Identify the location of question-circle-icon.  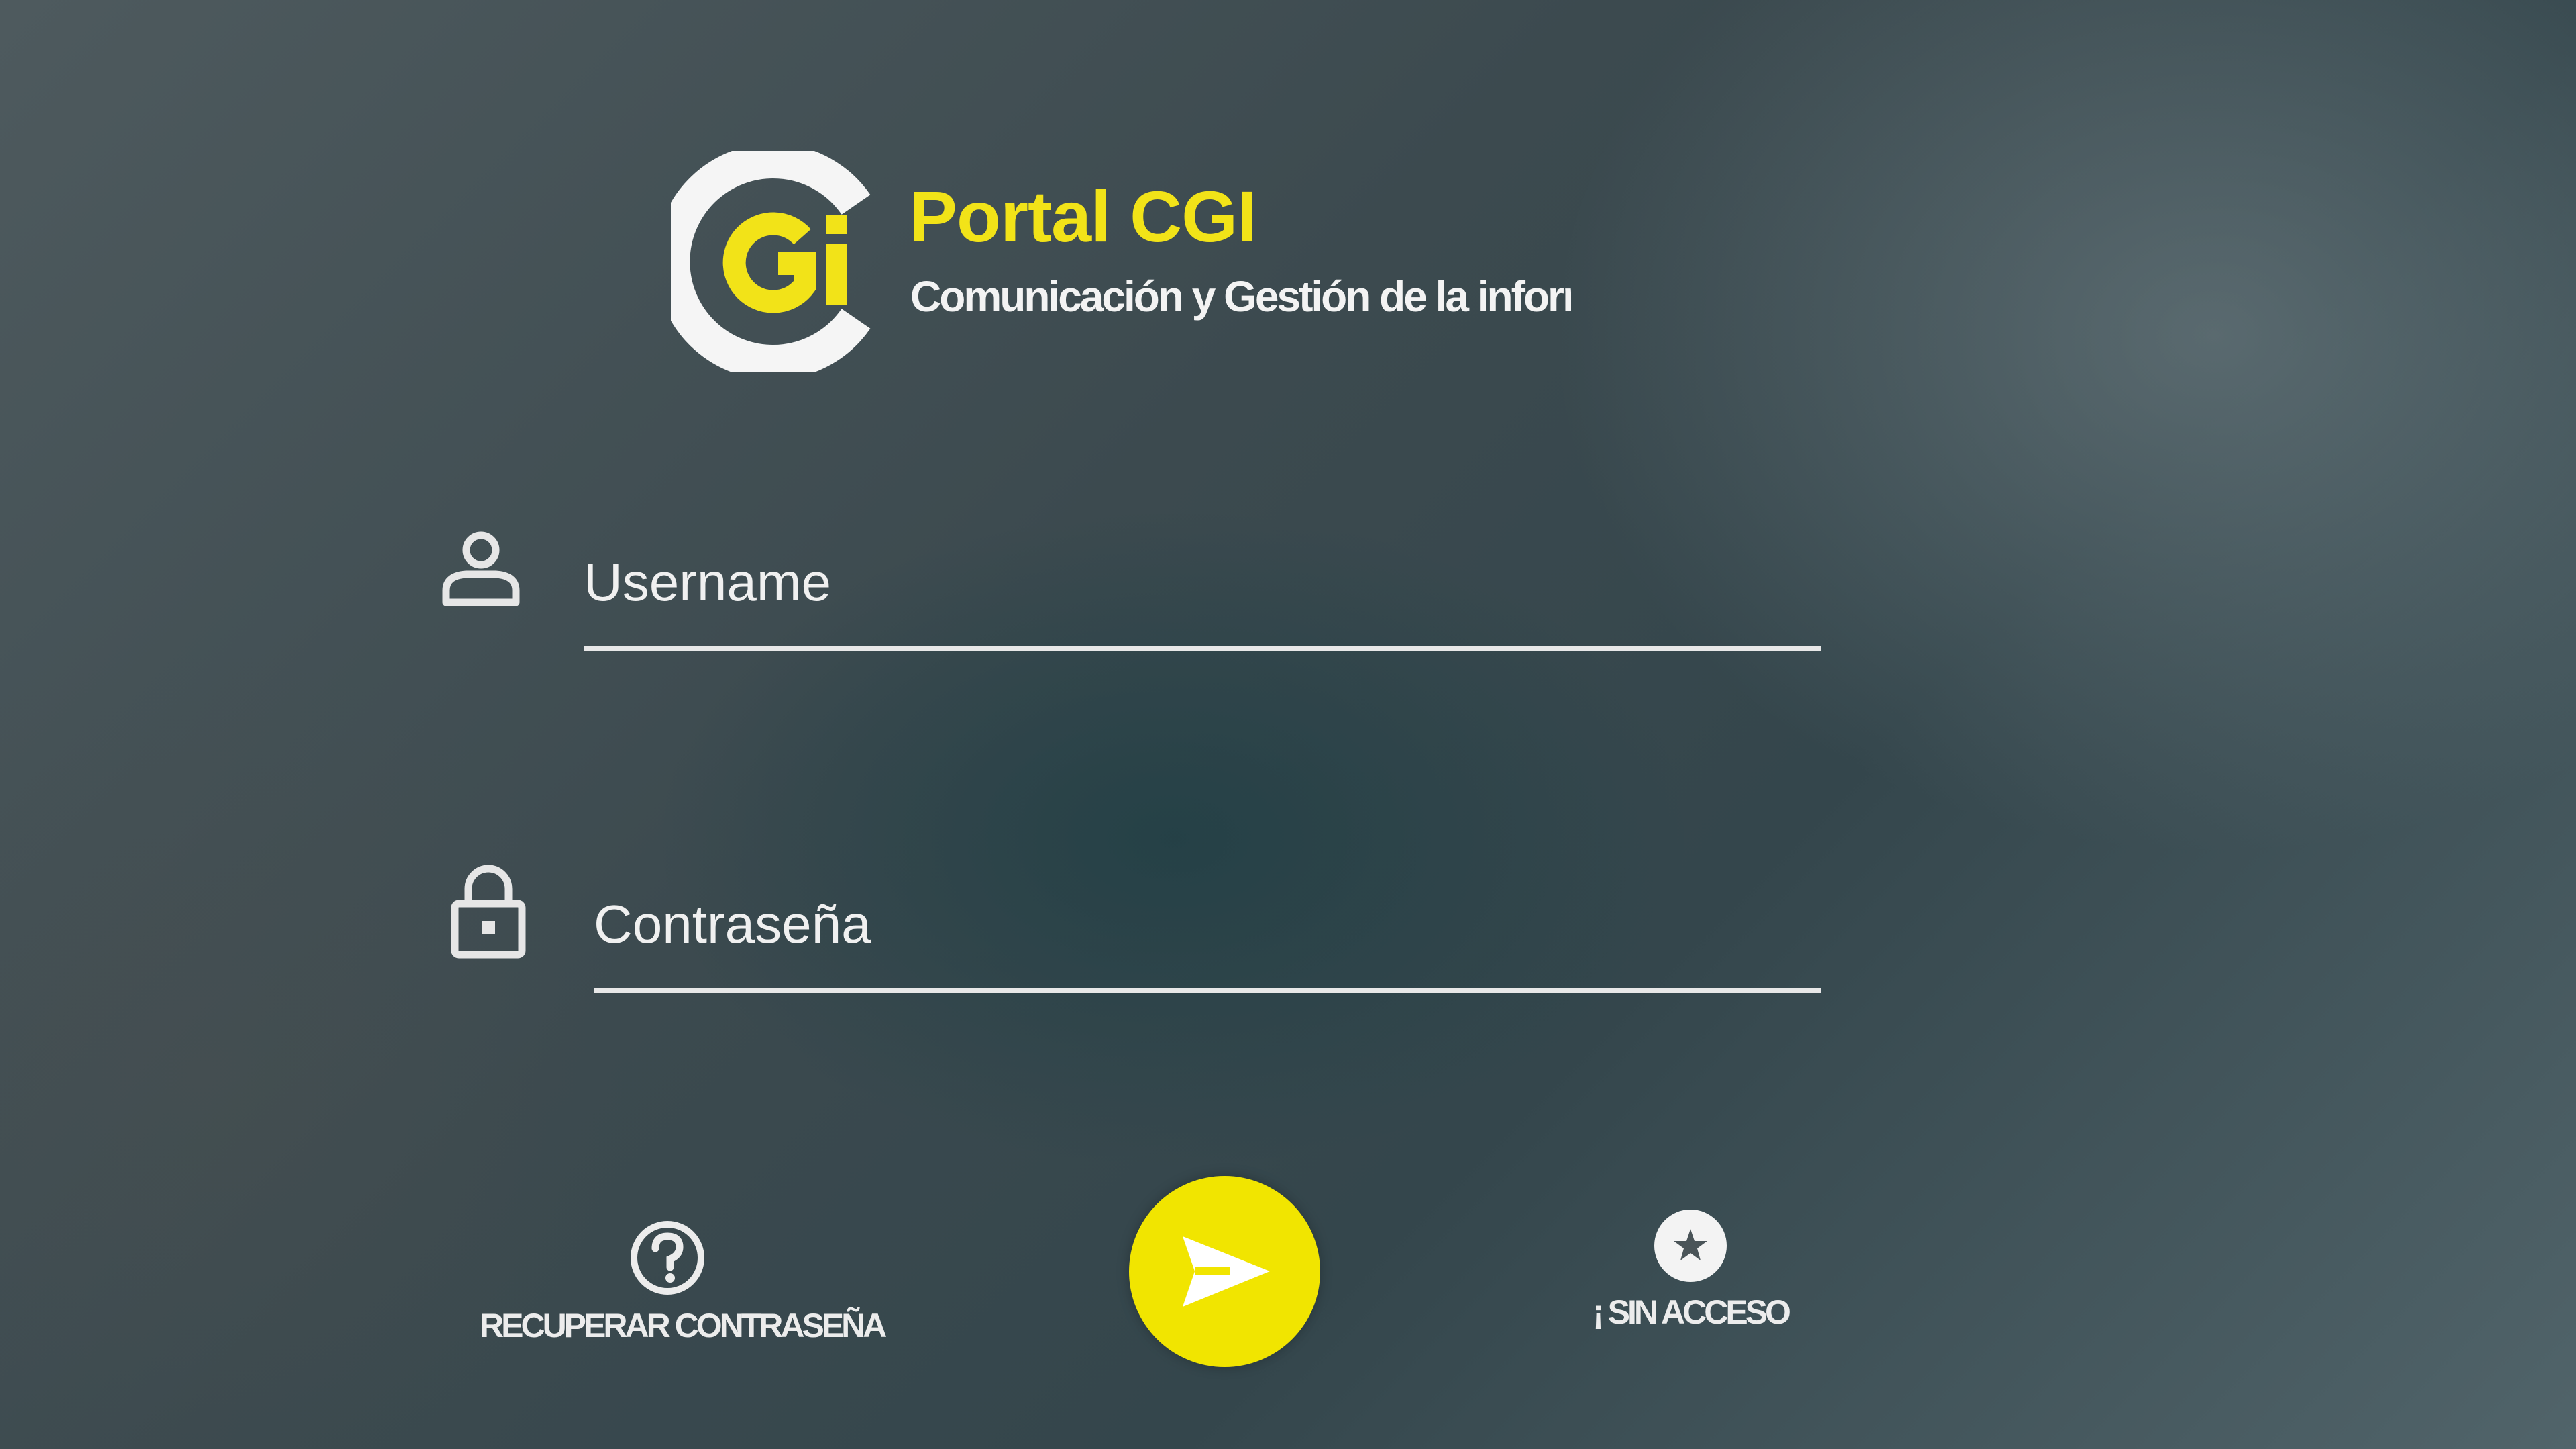
(667, 1258).